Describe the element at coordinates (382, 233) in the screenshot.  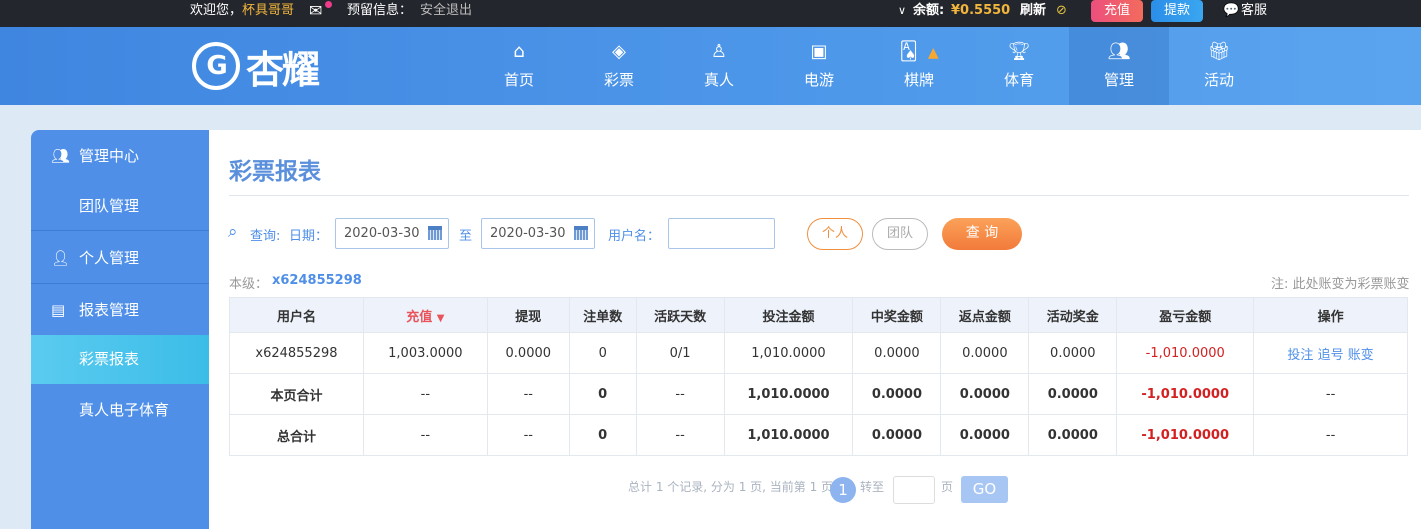
I see `date-from-value: 2020-03-30` at that location.